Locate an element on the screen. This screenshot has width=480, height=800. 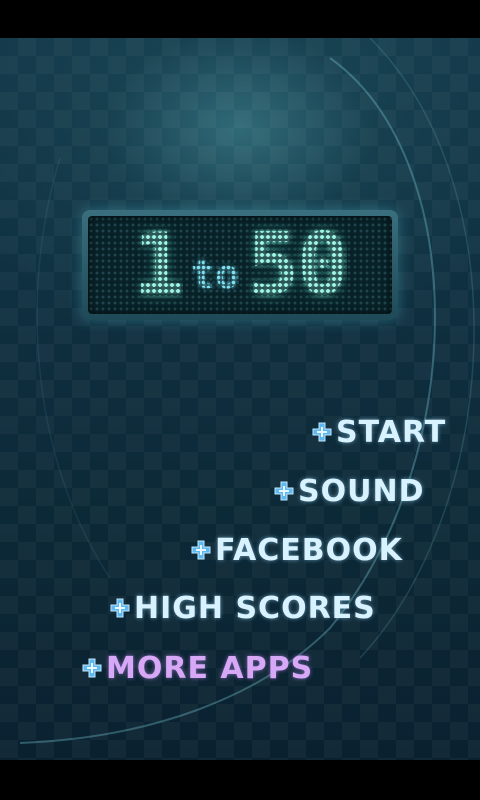
bottom-bar is located at coordinates (240, 780).